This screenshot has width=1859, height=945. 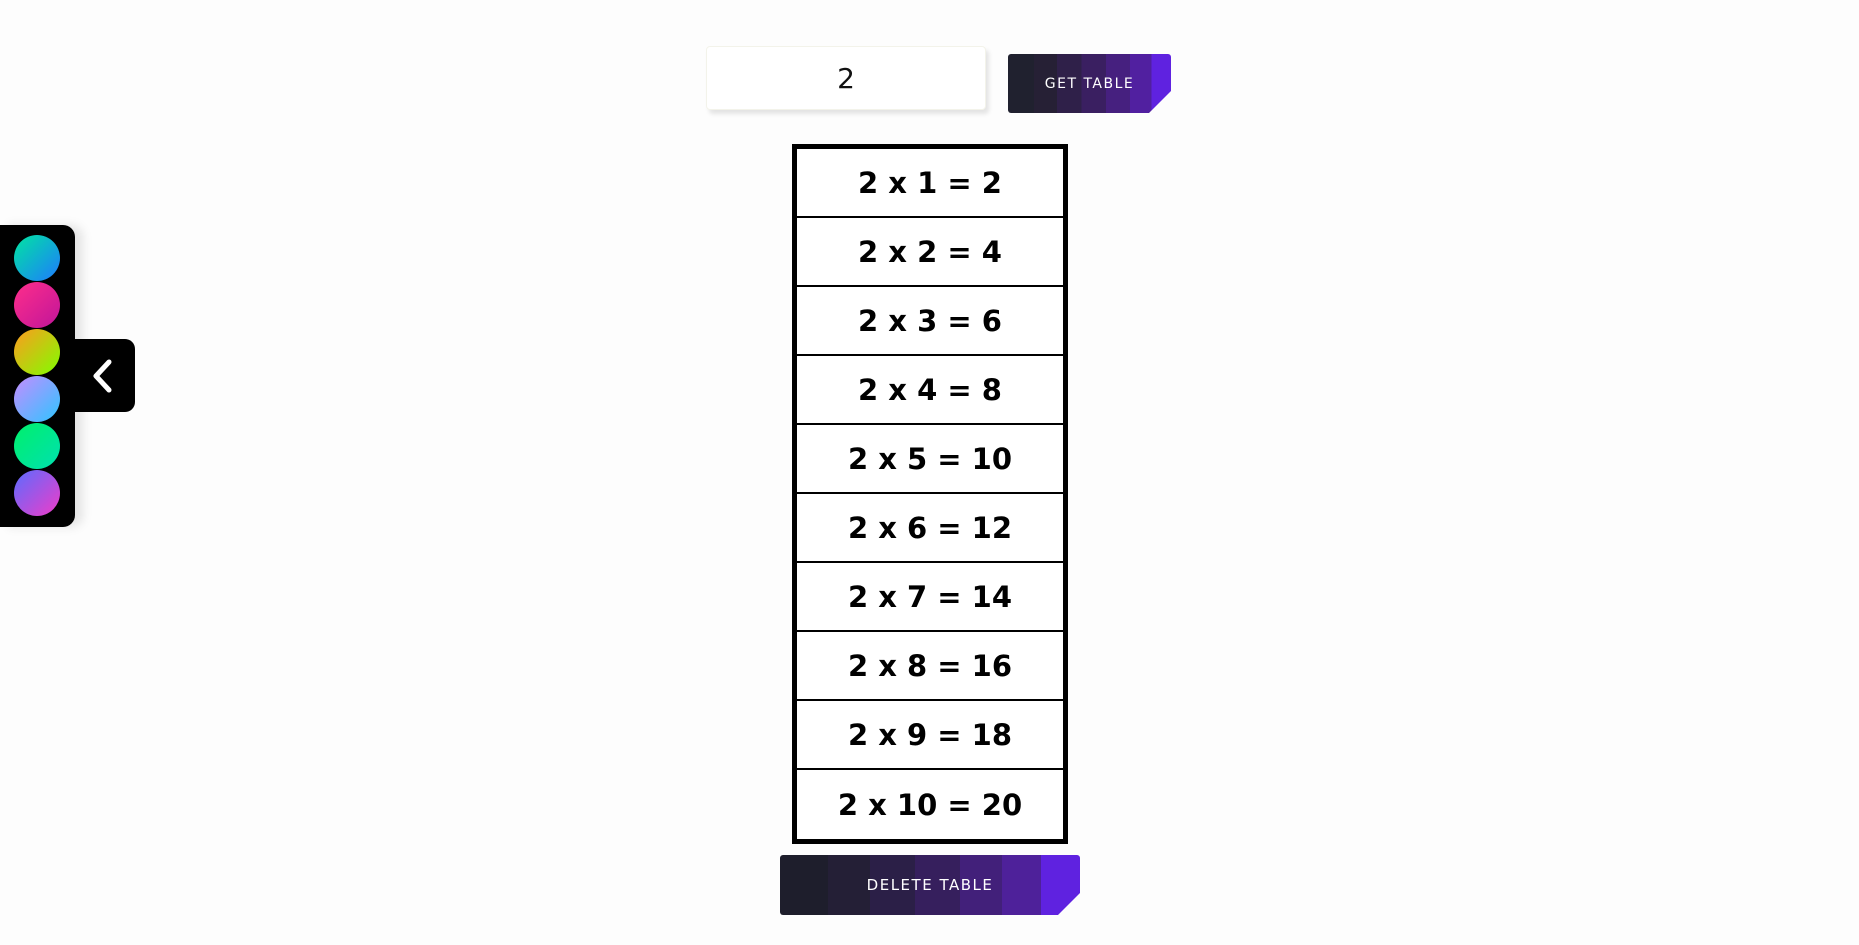 I want to click on table-row: 2 x 2 = 4, so click(x=930, y=252).